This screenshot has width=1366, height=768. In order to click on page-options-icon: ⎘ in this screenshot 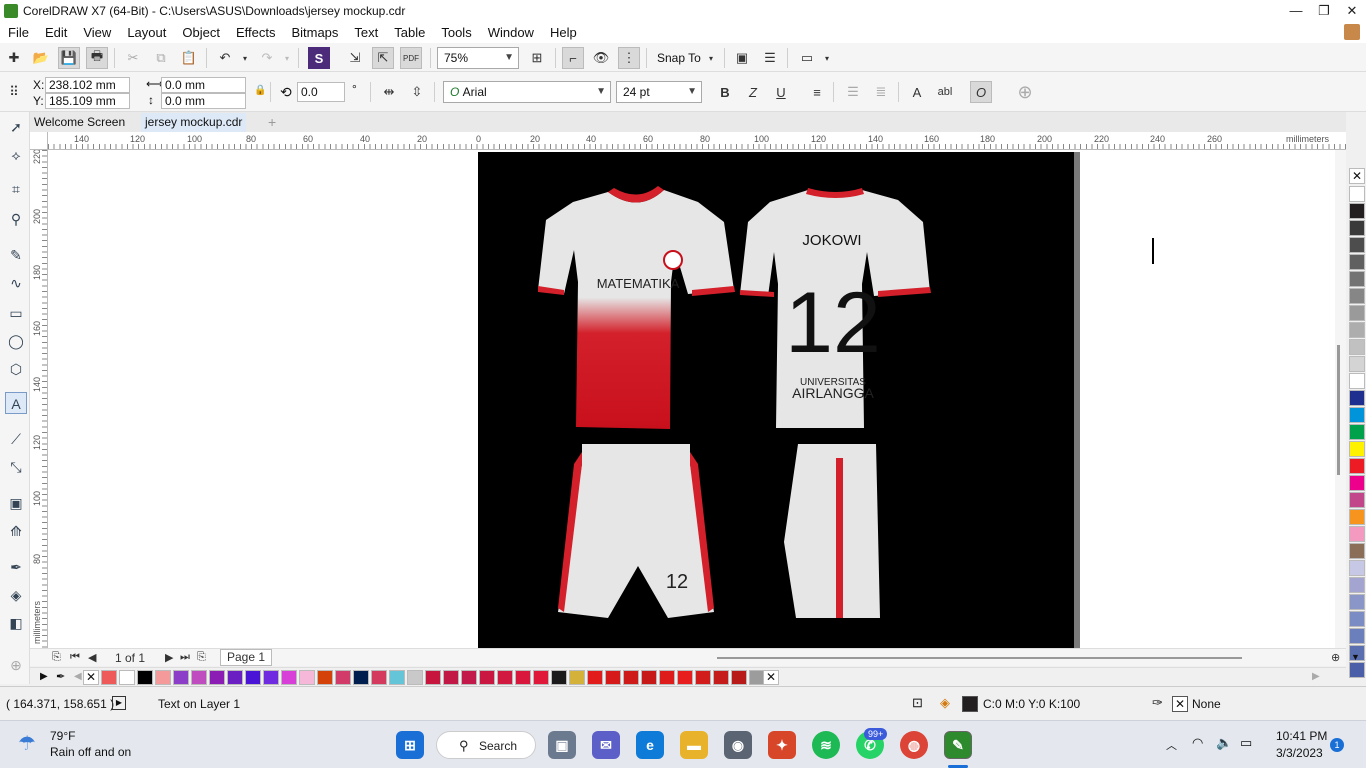, I will do `click(56, 657)`.